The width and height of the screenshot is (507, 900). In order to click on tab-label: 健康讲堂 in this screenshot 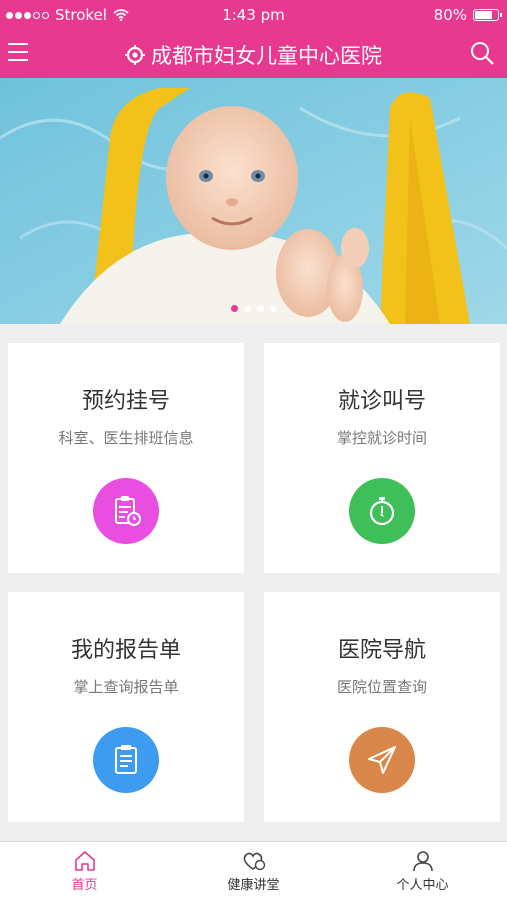, I will do `click(253, 885)`.